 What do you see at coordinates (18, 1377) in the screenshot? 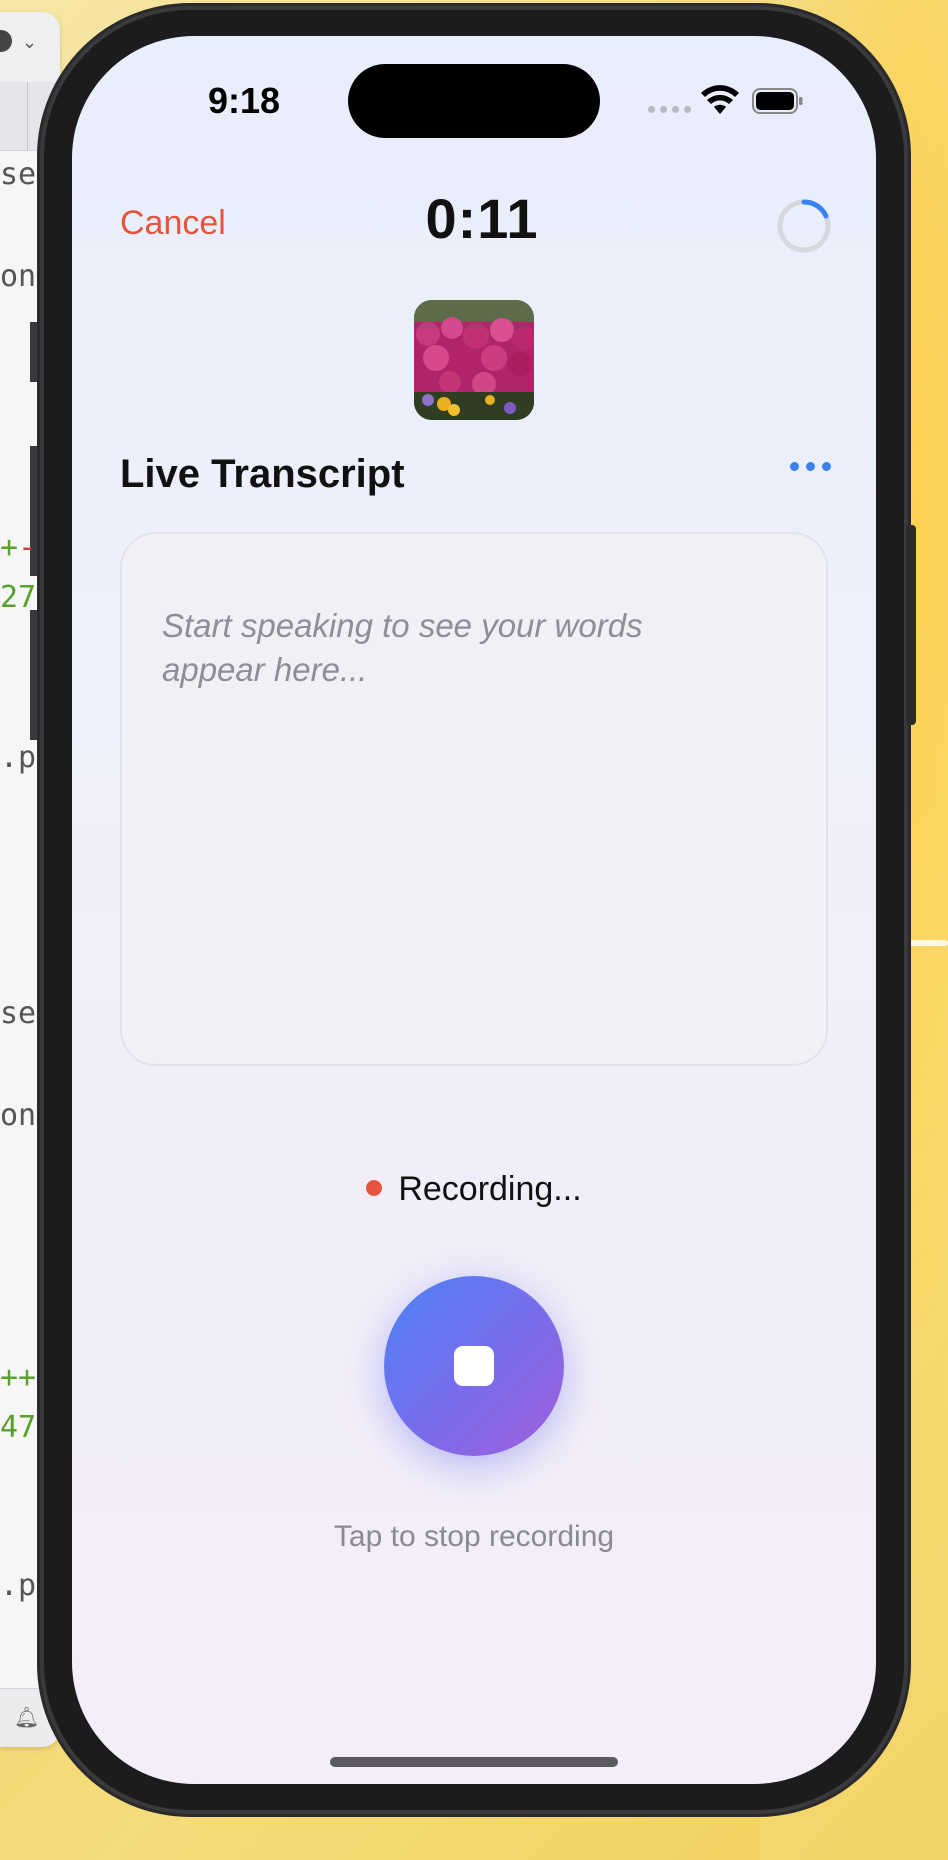
I see `code-line: ++` at bounding box center [18, 1377].